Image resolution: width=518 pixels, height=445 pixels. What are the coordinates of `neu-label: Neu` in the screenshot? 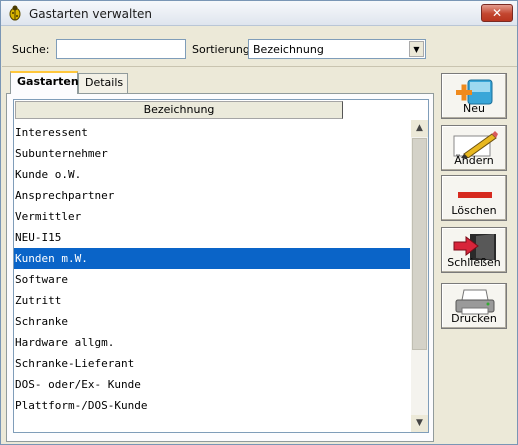 It's located at (474, 108).